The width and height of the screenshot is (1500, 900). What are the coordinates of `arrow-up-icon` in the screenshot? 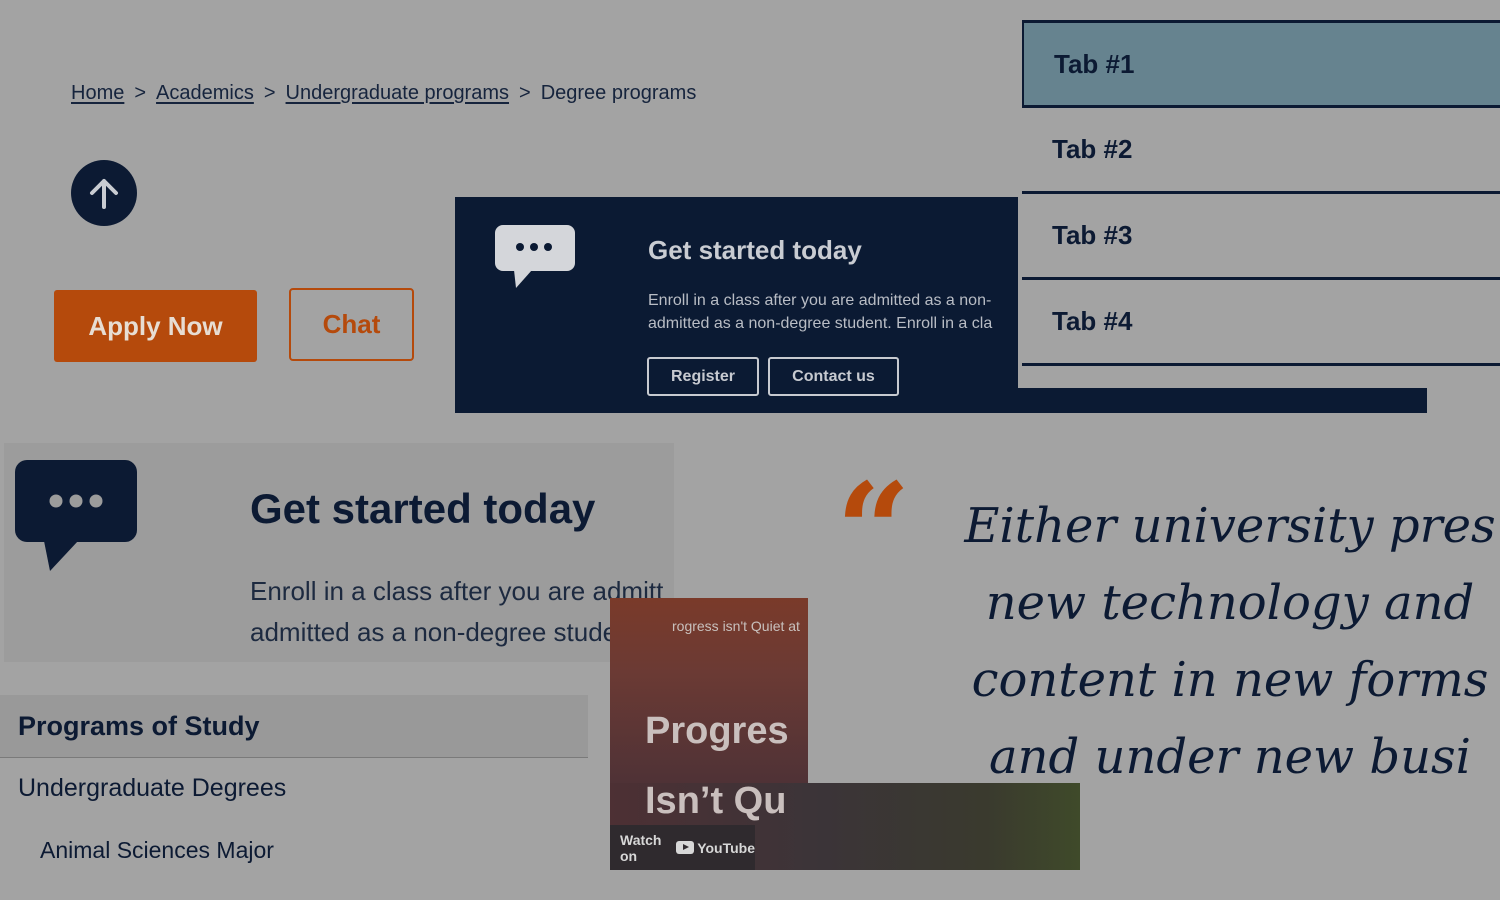 It's located at (104, 194).